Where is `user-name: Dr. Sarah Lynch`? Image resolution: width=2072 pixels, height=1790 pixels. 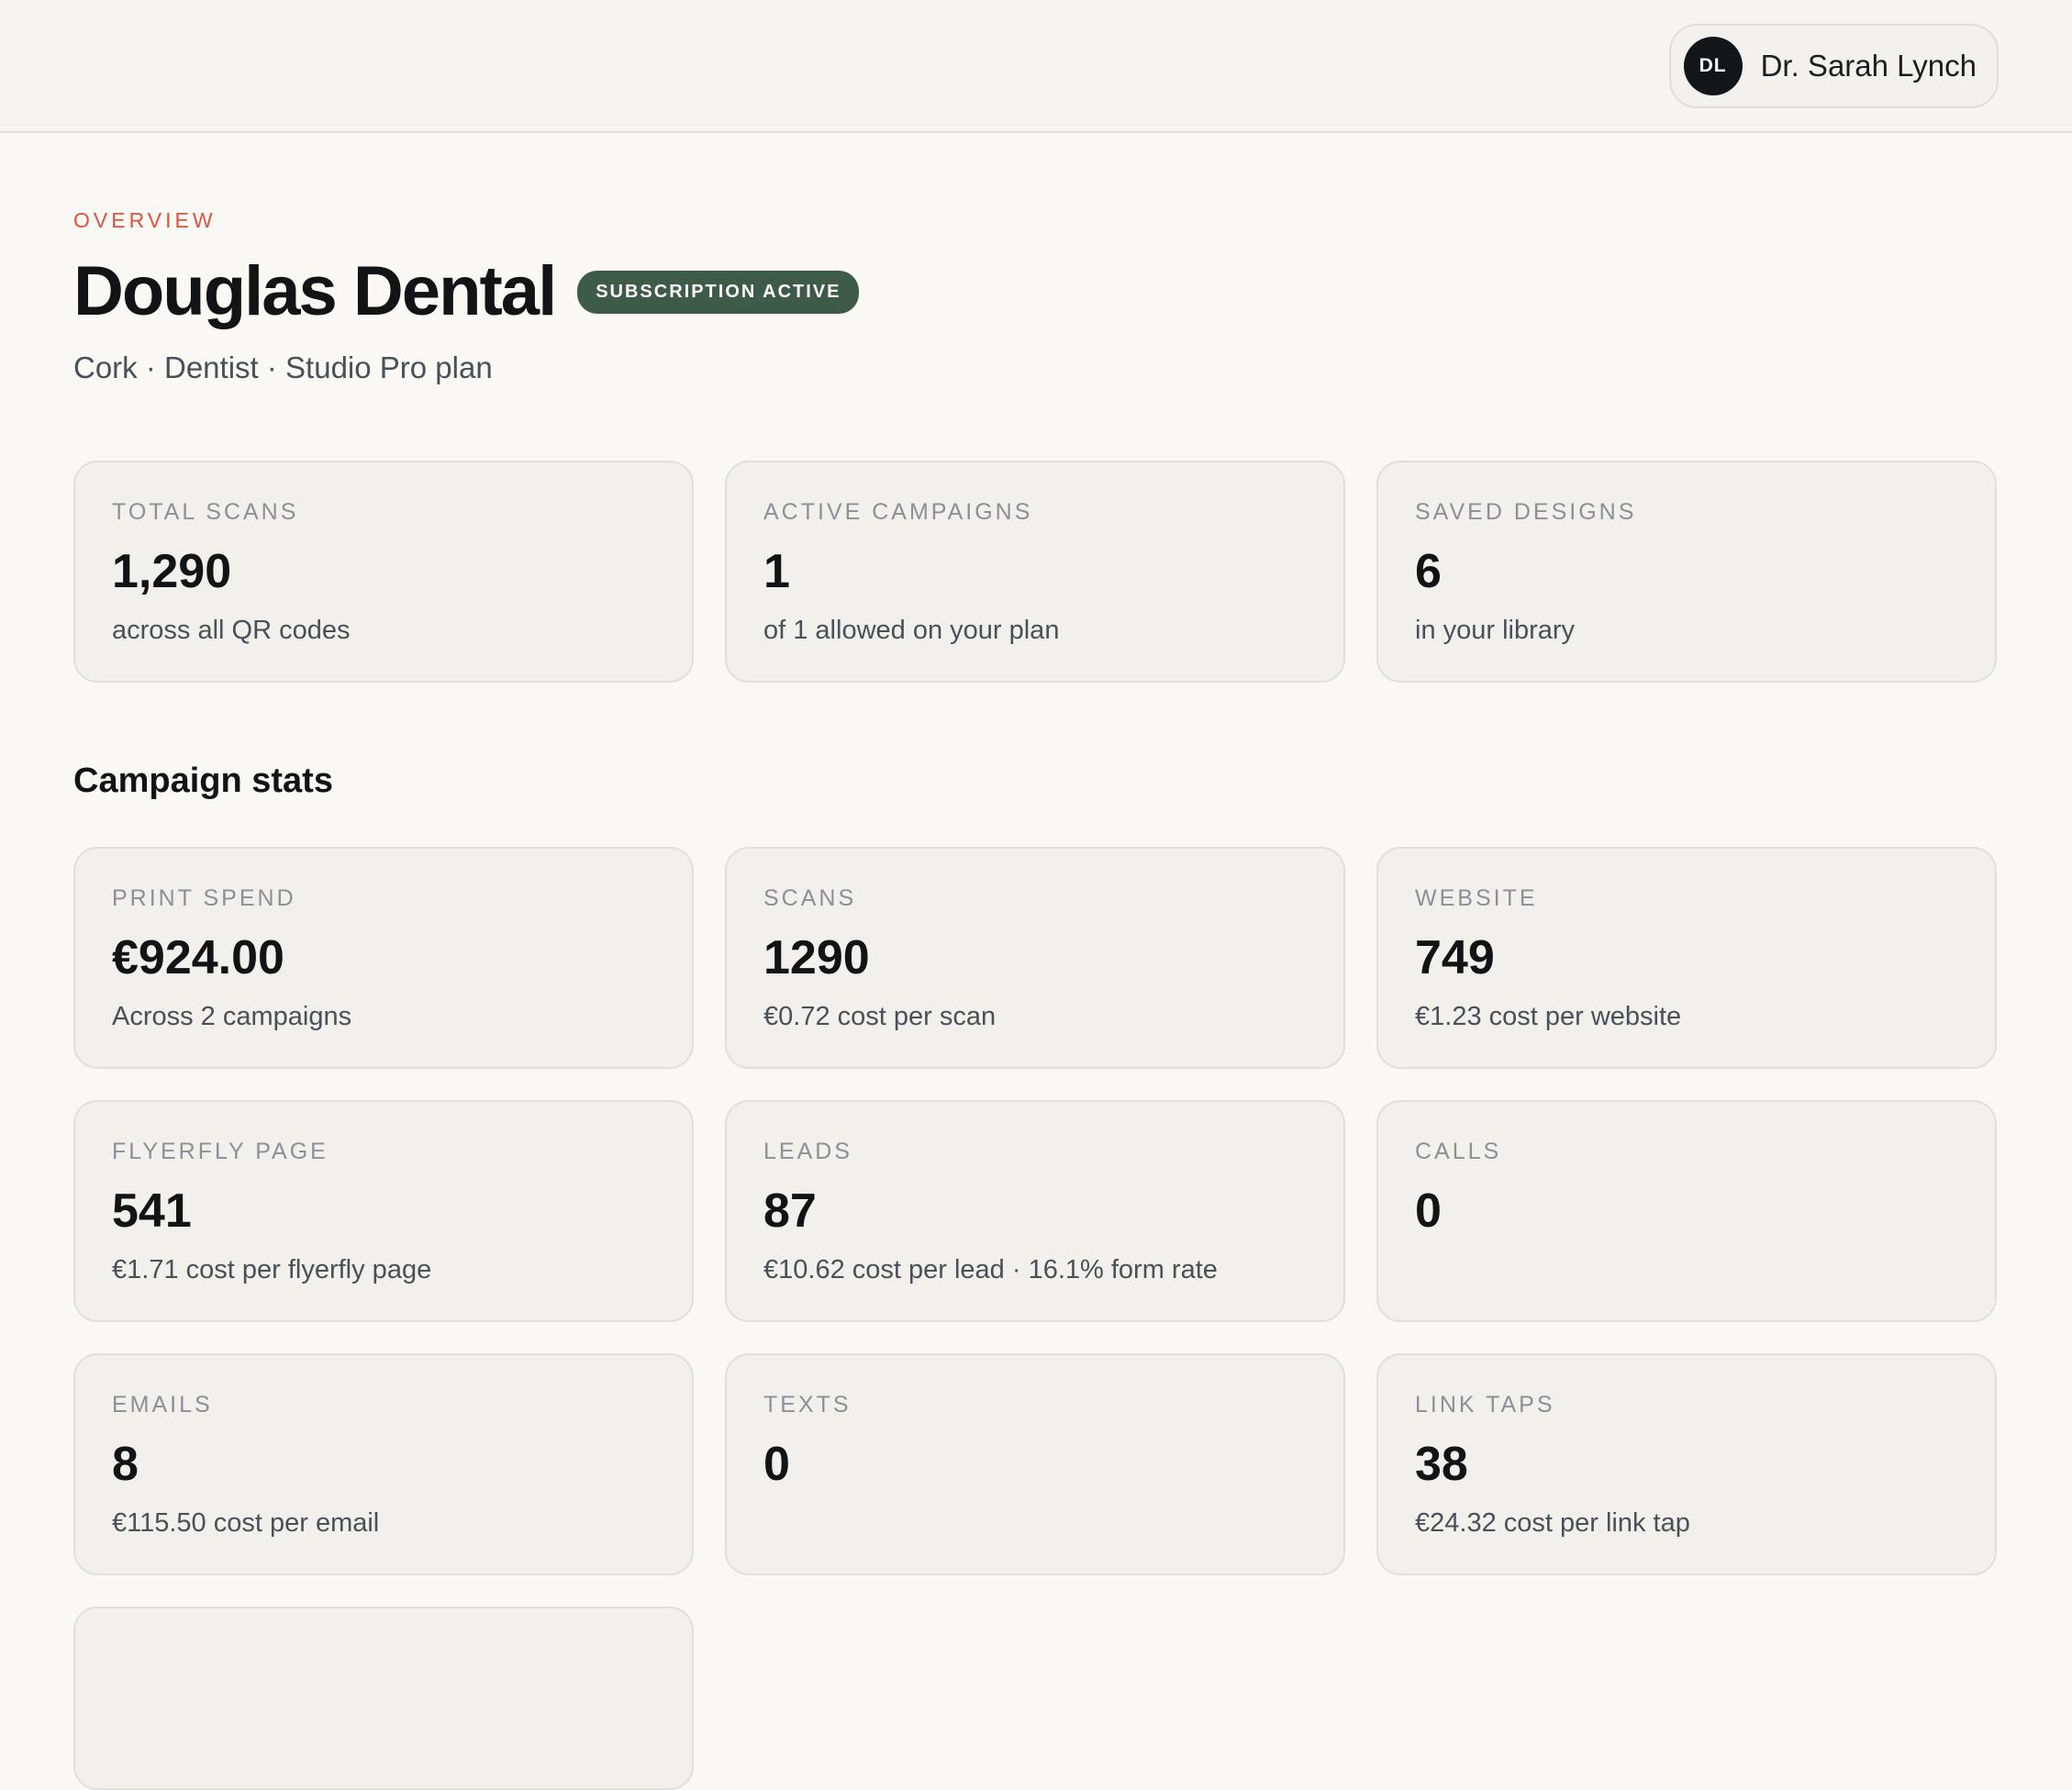 user-name: Dr. Sarah Lynch is located at coordinates (1868, 66).